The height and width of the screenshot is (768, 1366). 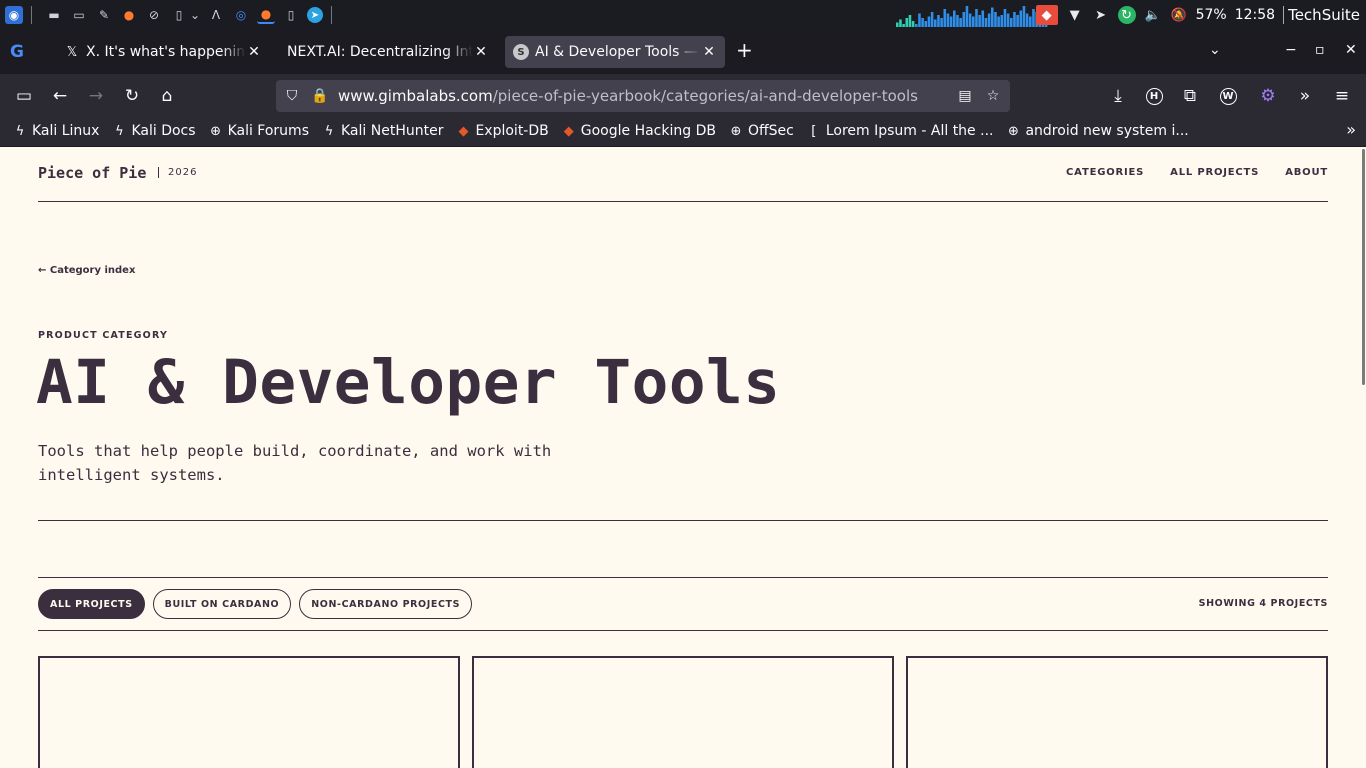 I want to click on sidebar-icon: ▭, so click(x=24, y=96).